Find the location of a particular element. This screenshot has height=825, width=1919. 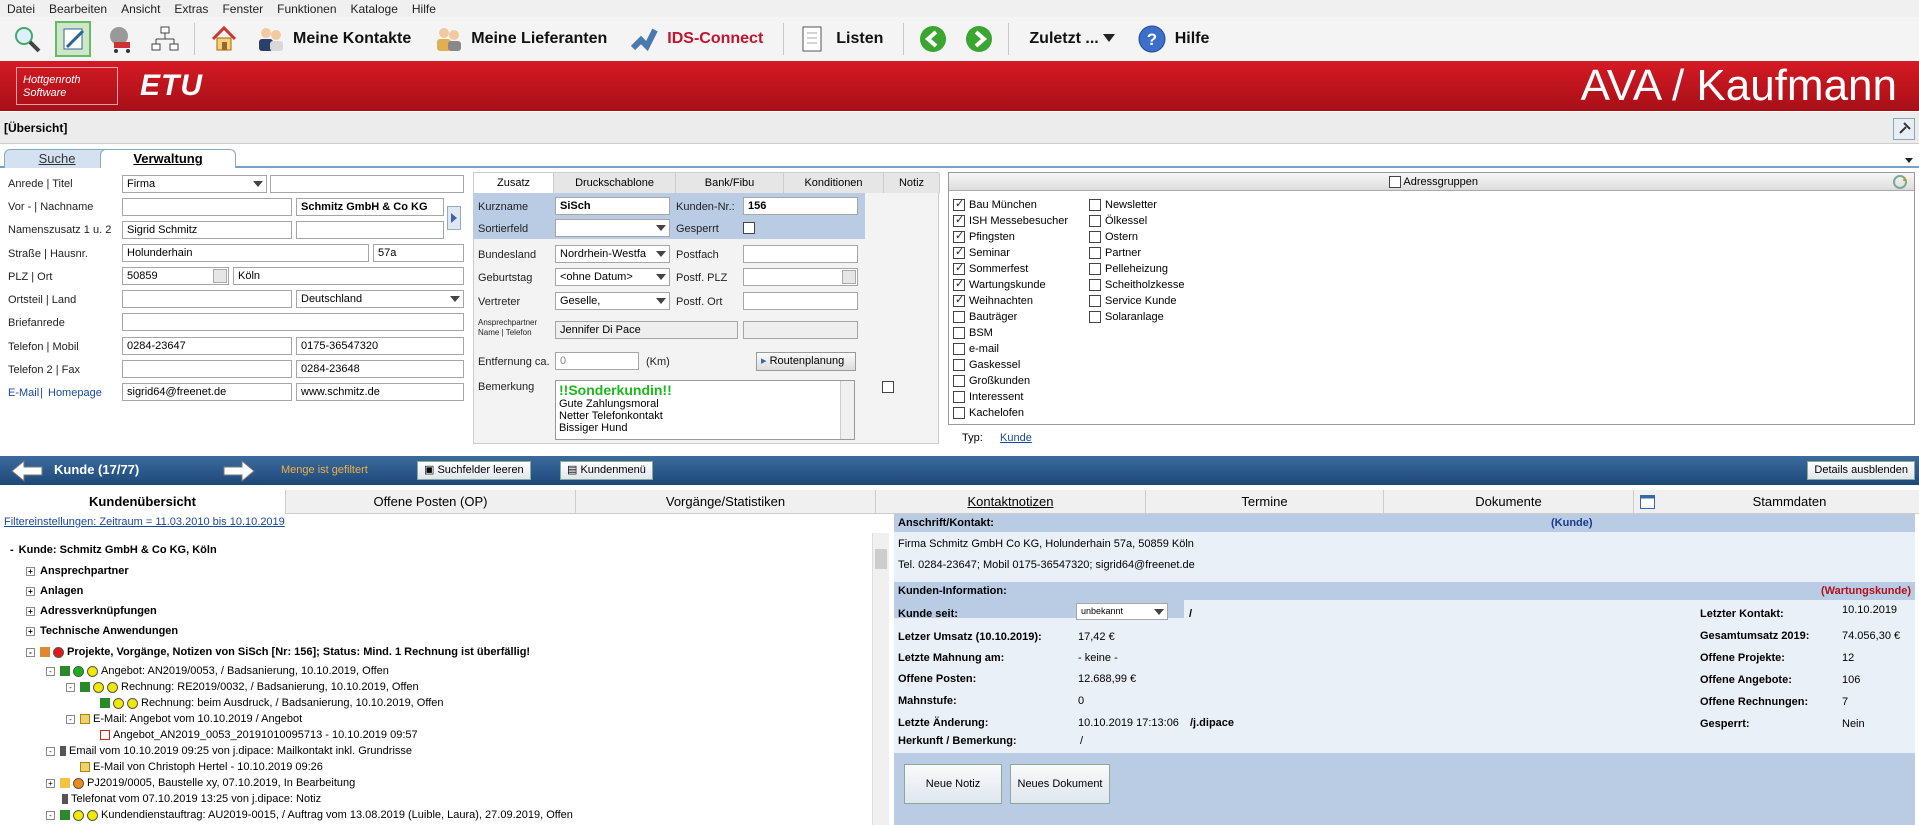

hausnr-input: 57a is located at coordinates (418, 253).